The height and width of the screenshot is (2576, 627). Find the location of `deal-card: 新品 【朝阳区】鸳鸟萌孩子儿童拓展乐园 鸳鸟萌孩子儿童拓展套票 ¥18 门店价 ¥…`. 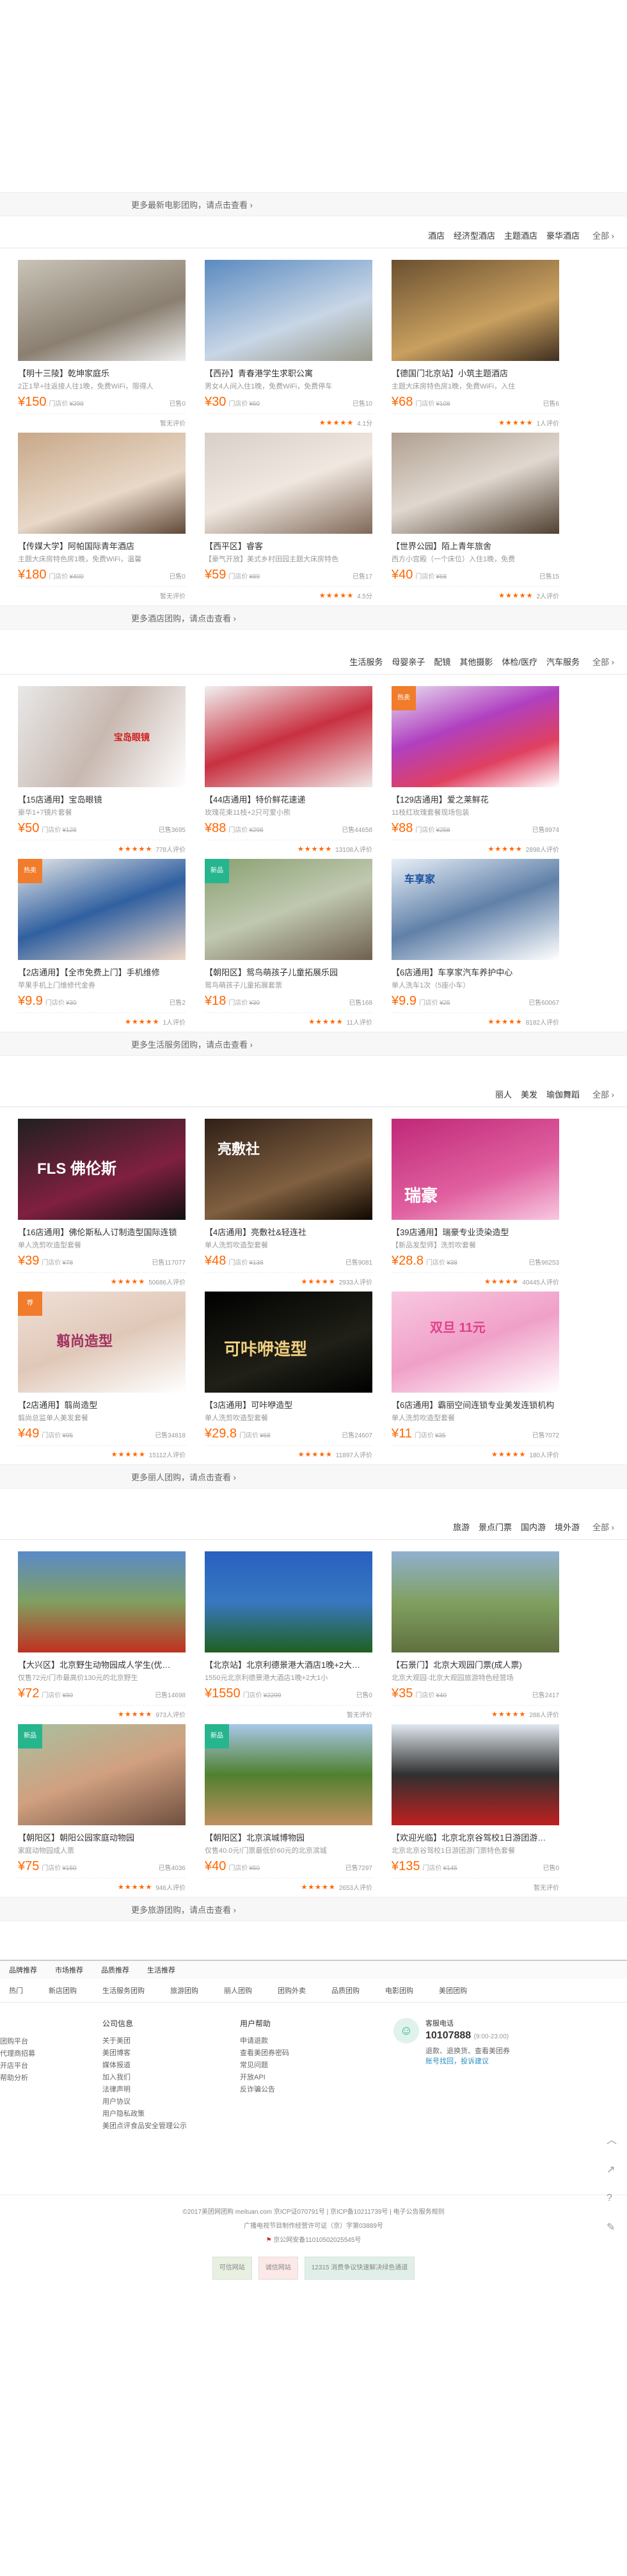

deal-card: 新品 【朝阳区】鸳鸟萌孩子儿童拓展乐园 鸳鸟萌孩子儿童拓展套票 ¥18 门店价 ¥… is located at coordinates (288, 943).